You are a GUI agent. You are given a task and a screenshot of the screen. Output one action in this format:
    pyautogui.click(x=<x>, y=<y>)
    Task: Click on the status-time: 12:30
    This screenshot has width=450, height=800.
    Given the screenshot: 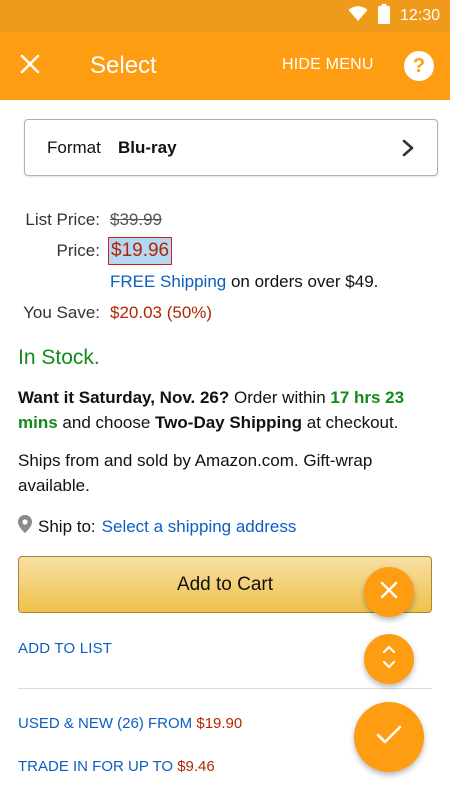 What is the action you would take?
    pyautogui.click(x=419, y=15)
    